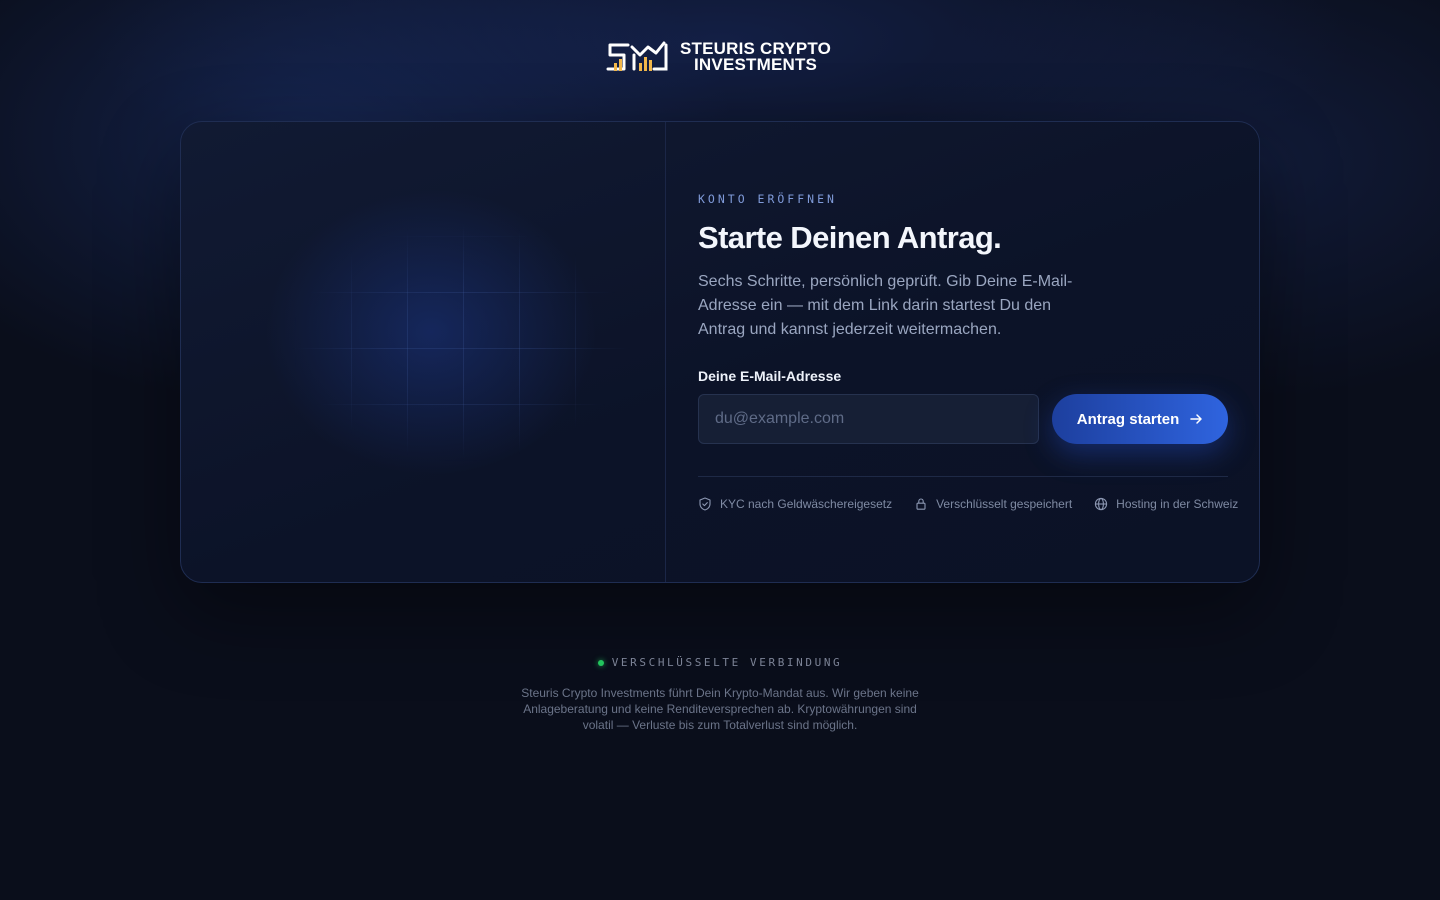 The height and width of the screenshot is (900, 1440). I want to click on lock-icon, so click(921, 504).